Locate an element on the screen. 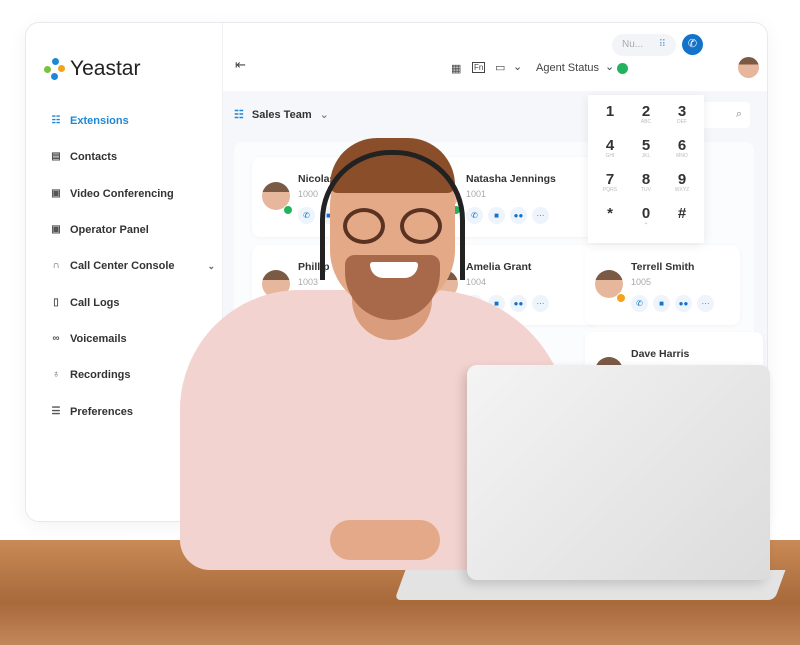 The width and height of the screenshot is (800, 645). contacts-icon: ▤ is located at coordinates (56, 157).